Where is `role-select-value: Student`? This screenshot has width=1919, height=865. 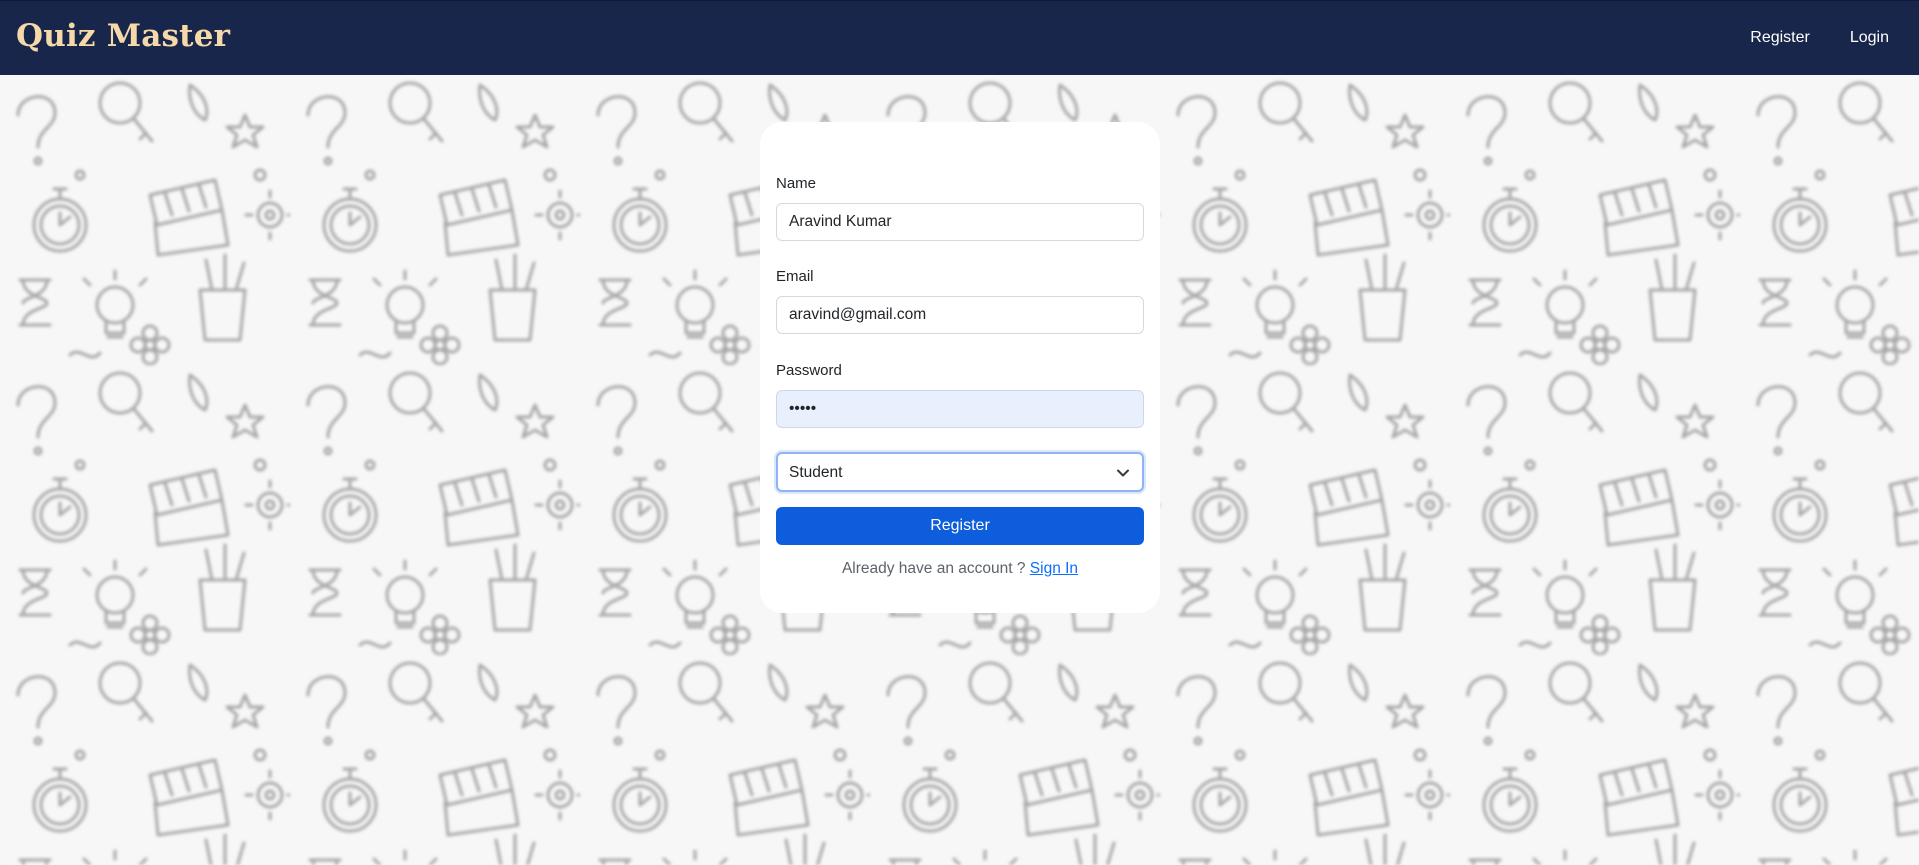
role-select-value: Student is located at coordinates (816, 472).